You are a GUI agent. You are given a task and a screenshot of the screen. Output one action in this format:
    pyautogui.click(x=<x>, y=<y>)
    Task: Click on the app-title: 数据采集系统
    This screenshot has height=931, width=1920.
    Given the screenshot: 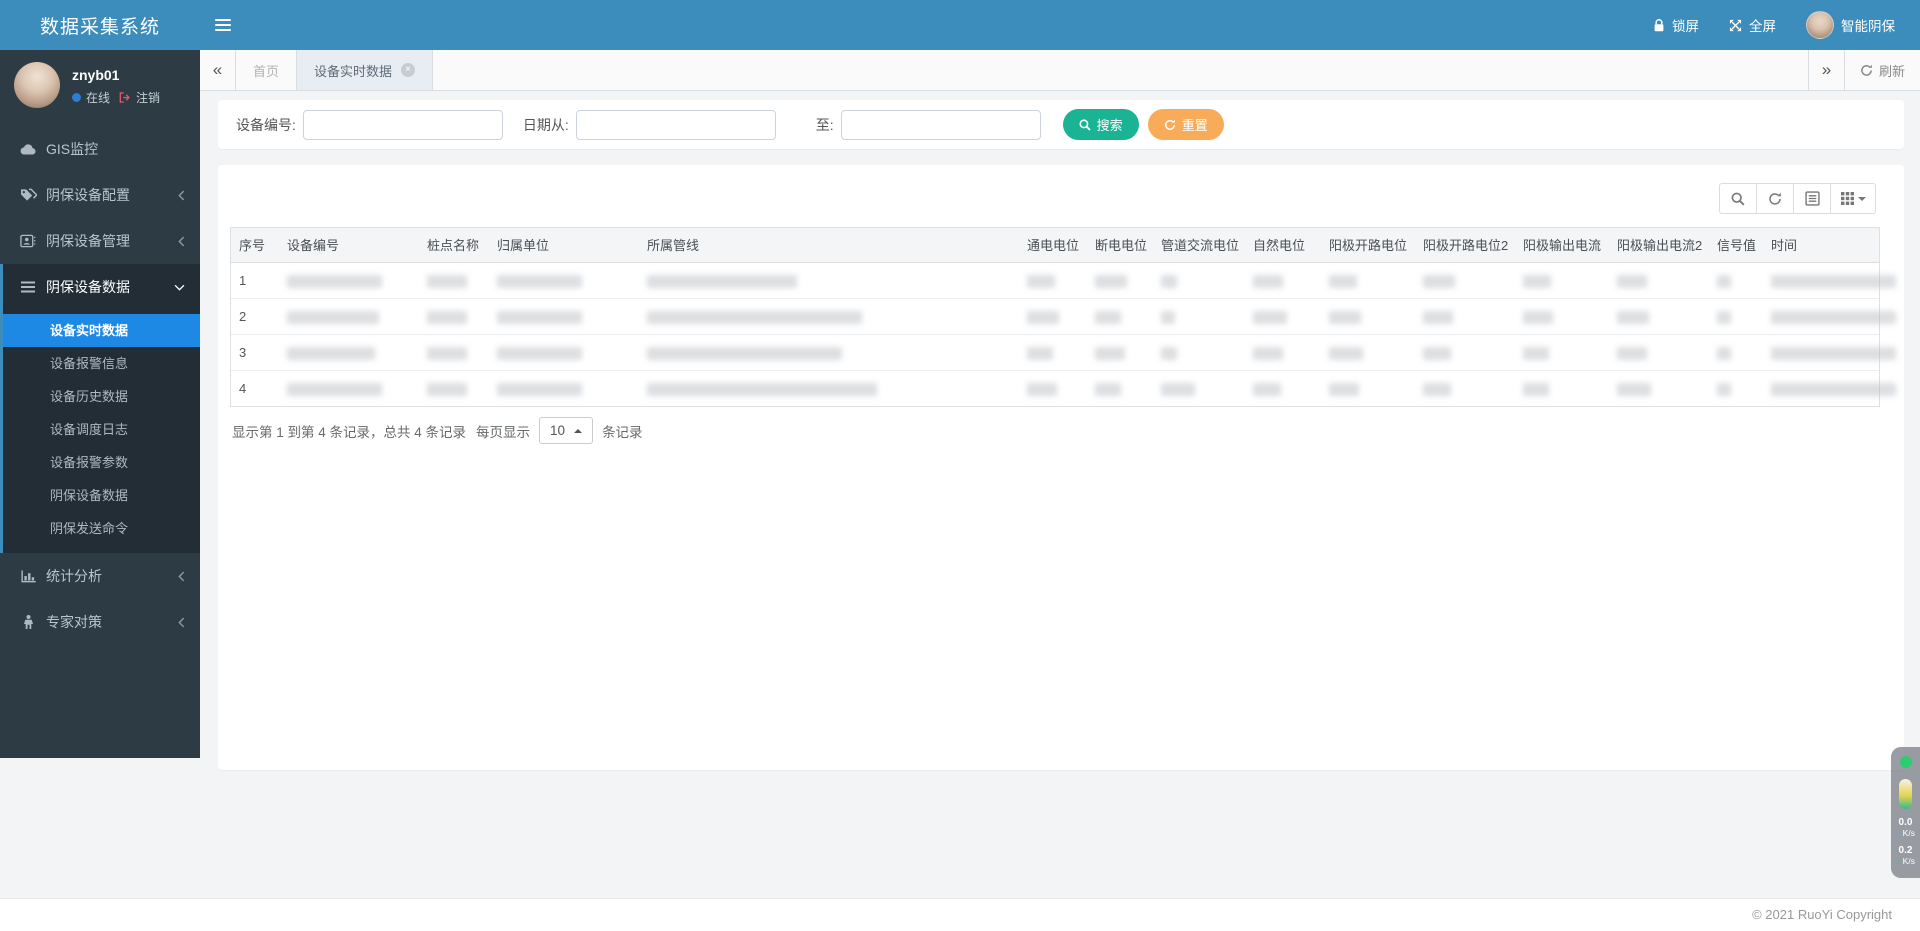 What is the action you would take?
    pyautogui.click(x=99, y=27)
    